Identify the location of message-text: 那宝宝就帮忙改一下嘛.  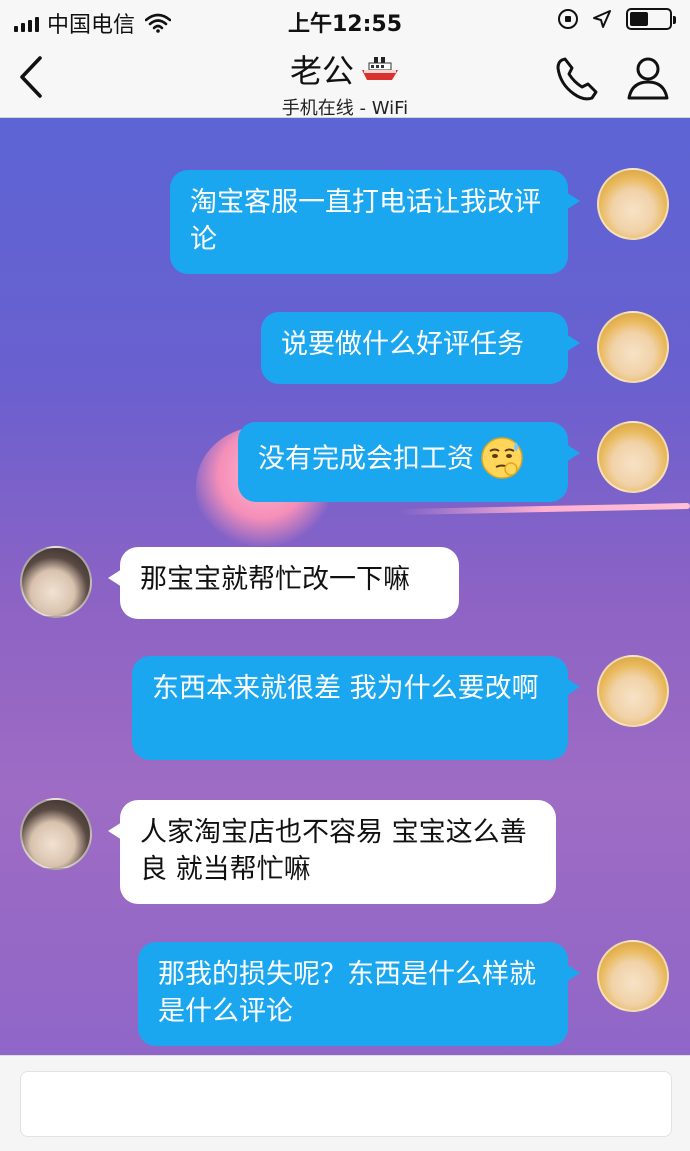
(275, 579).